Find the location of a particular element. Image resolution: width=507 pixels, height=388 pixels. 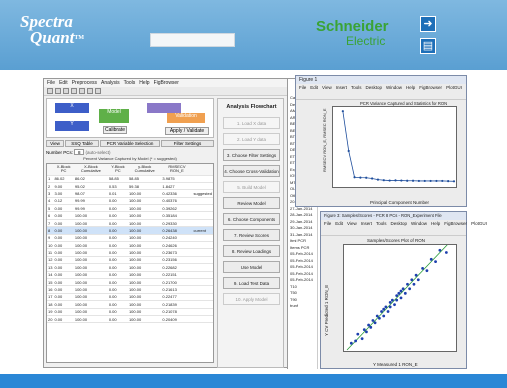

y-block-box: Y is located at coordinates (72, 126).